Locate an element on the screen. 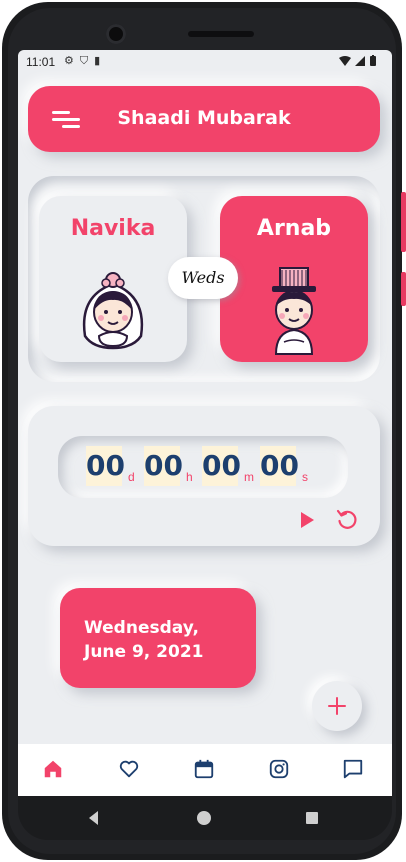 Image resolution: width=406 pixels, height=862 pixels. home-icon is located at coordinates (53, 769).